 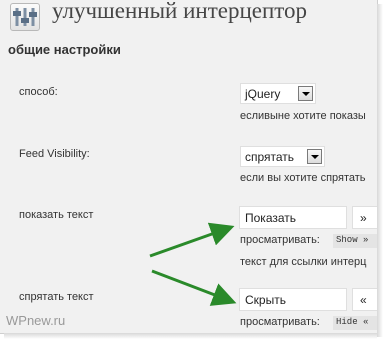 What do you see at coordinates (380, 170) in the screenshot?
I see `panel-shadow-right` at bounding box center [380, 170].